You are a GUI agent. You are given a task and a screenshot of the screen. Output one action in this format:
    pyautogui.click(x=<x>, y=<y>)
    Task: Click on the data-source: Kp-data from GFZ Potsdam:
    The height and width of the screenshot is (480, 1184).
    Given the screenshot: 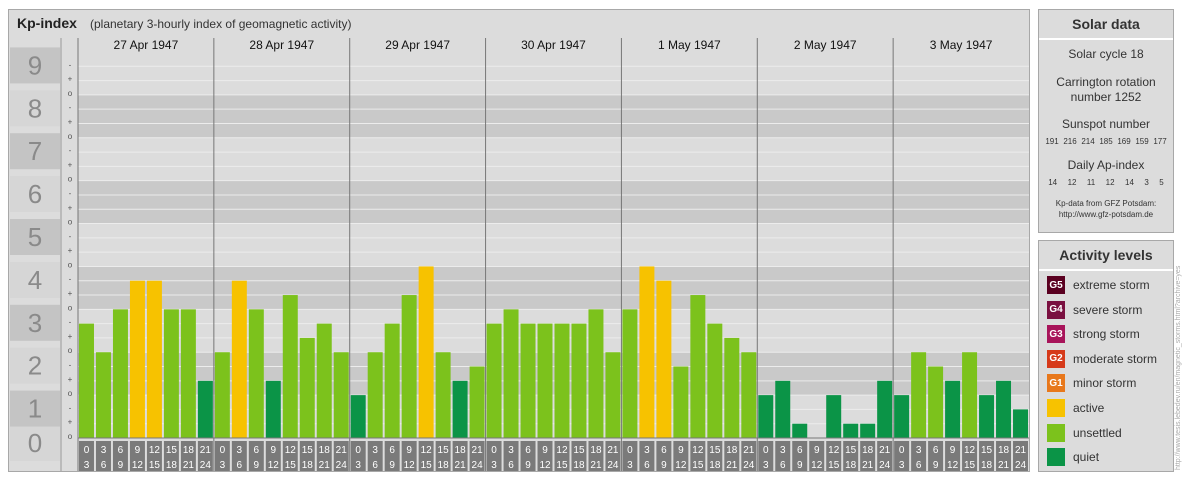 What is the action you would take?
    pyautogui.click(x=1106, y=203)
    